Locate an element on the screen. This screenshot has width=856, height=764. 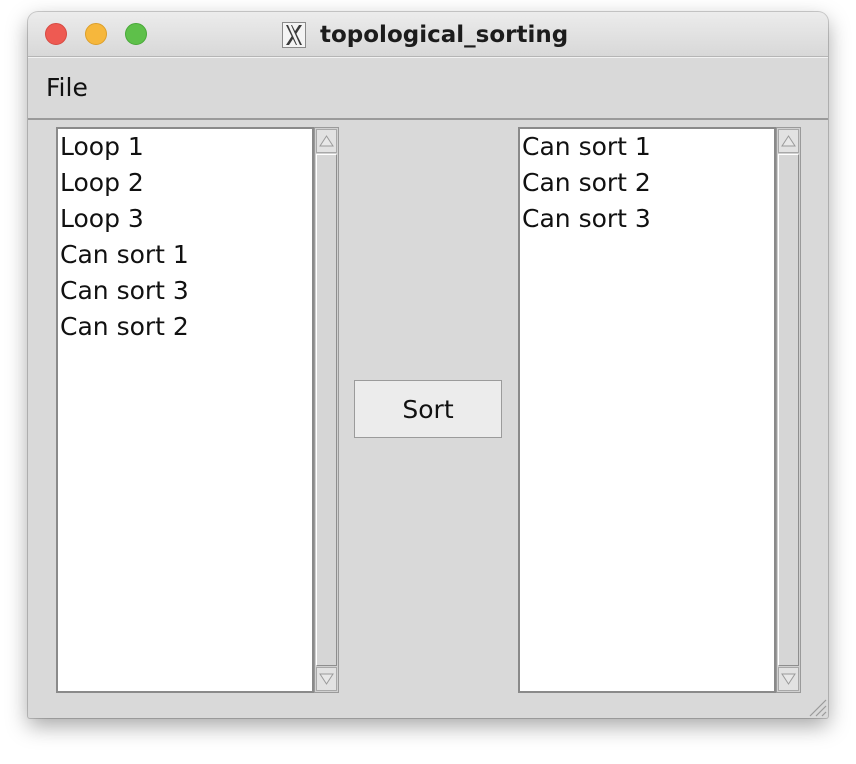
list-item: Loop 2 is located at coordinates (185, 183).